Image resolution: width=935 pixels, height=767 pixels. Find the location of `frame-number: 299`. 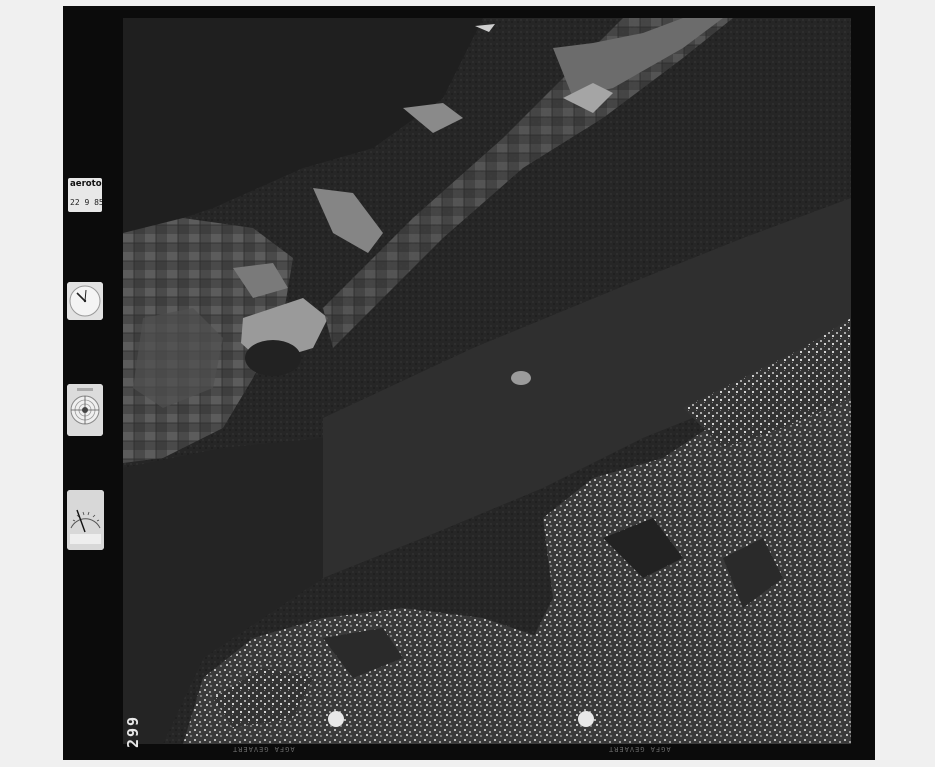

frame-number: 299 is located at coordinates (133, 731).